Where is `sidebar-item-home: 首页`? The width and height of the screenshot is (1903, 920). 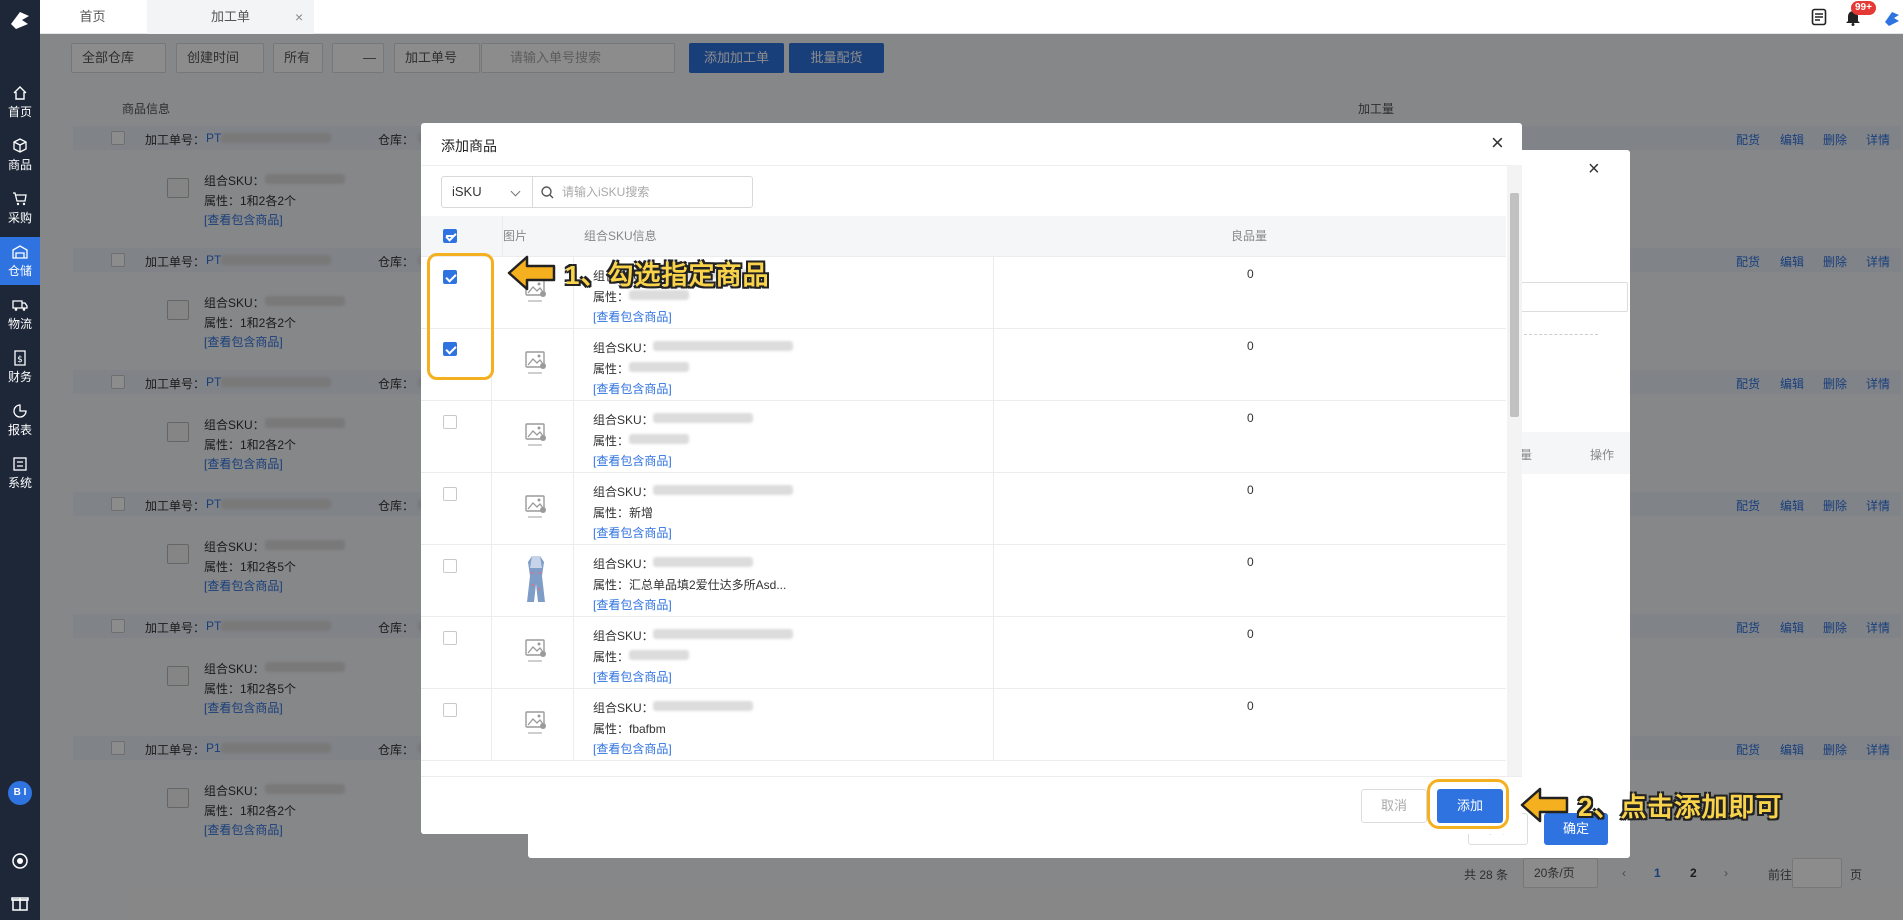 sidebar-item-home: 首页 is located at coordinates (20, 102).